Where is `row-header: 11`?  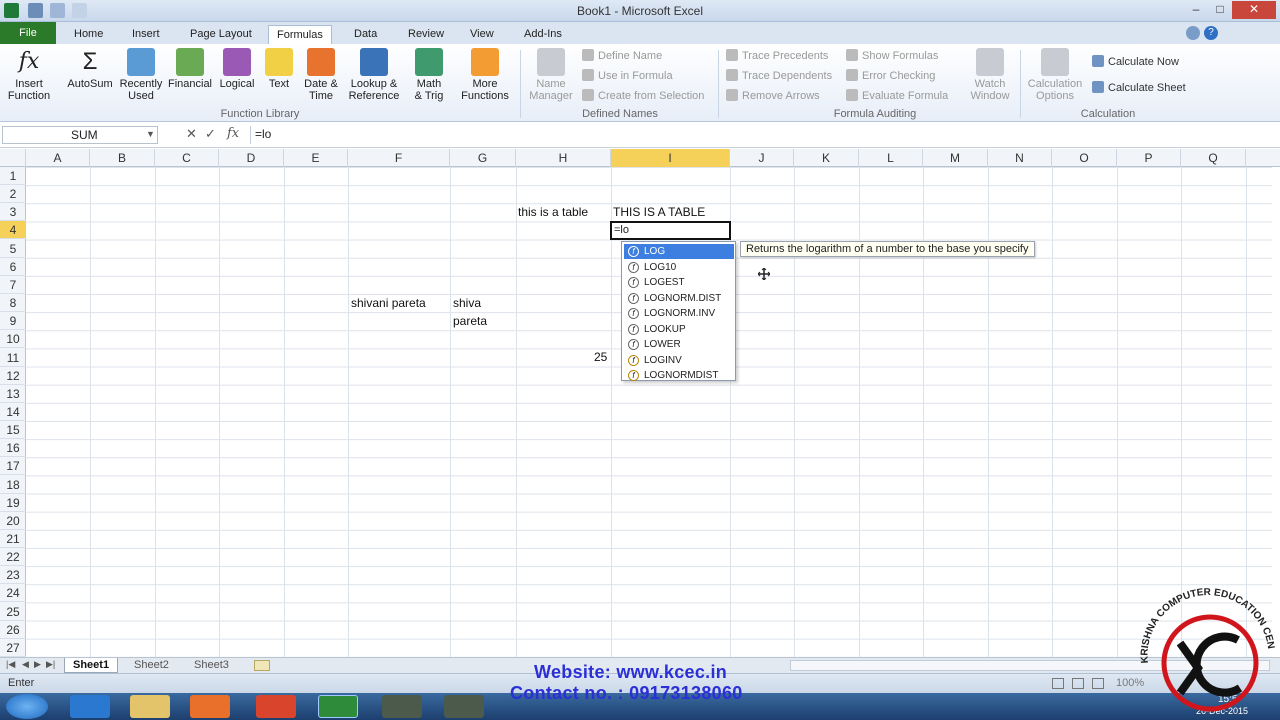 row-header: 11 is located at coordinates (13, 358).